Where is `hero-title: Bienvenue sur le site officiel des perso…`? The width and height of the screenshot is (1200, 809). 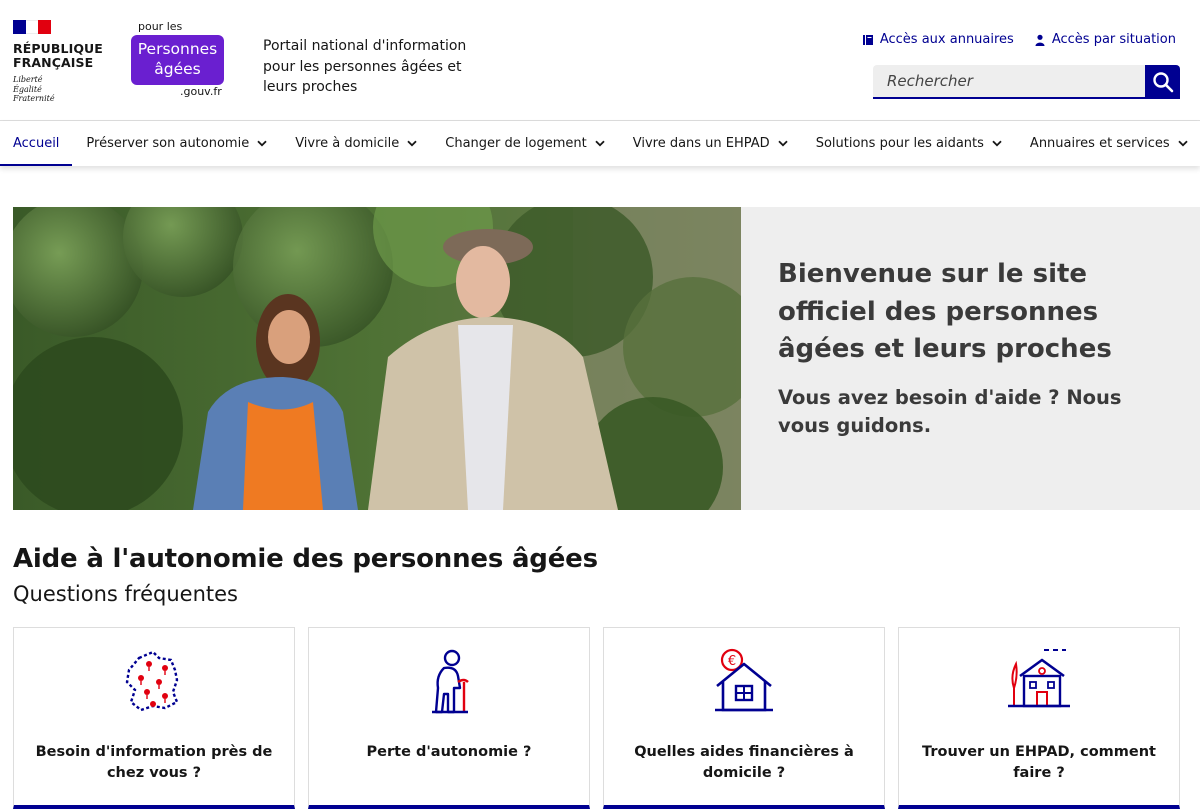
hero-title: Bienvenue sur le site officiel des perso… is located at coordinates (945, 311).